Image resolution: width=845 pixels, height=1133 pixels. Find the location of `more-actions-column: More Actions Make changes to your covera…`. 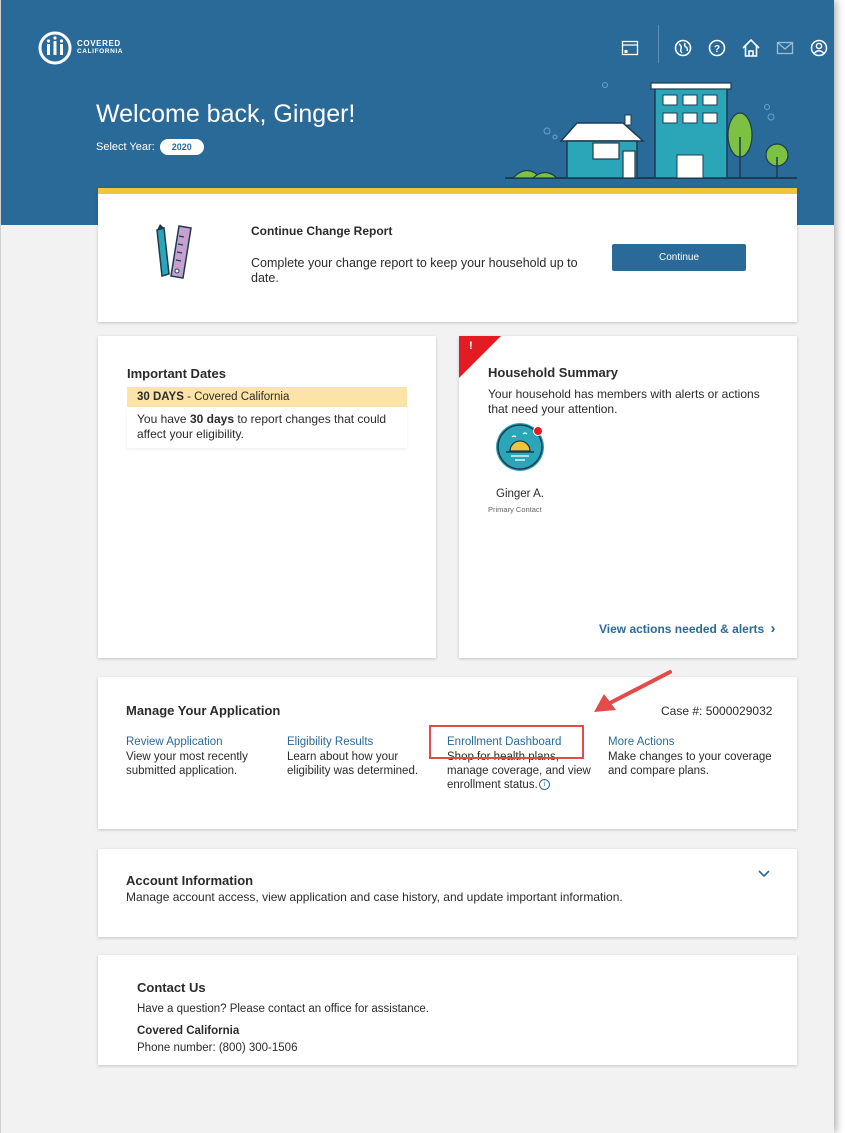

more-actions-column: More Actions Make changes to your covera… is located at coordinates (690, 756).